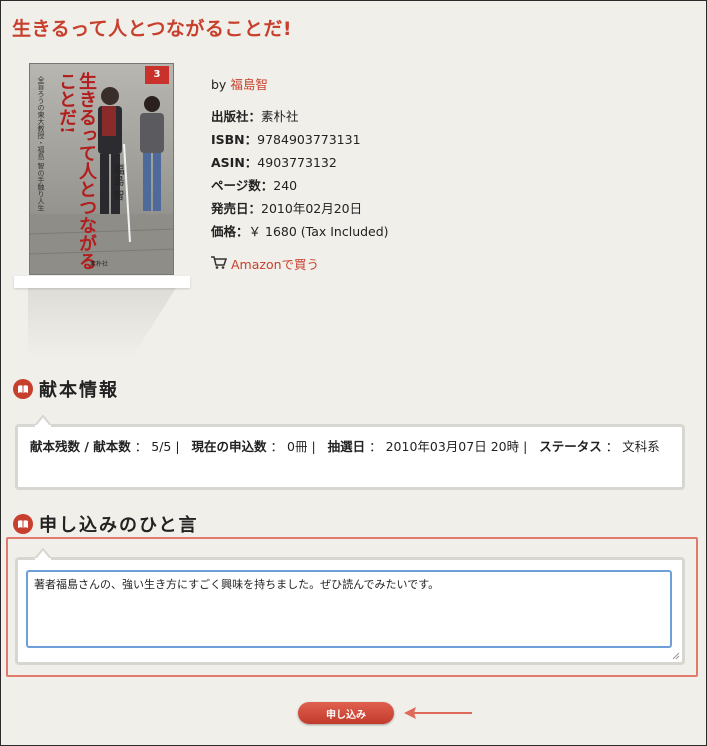  Describe the element at coordinates (76, 171) in the screenshot. I see `cover-title: 生きるって人とつながることだ!` at that location.